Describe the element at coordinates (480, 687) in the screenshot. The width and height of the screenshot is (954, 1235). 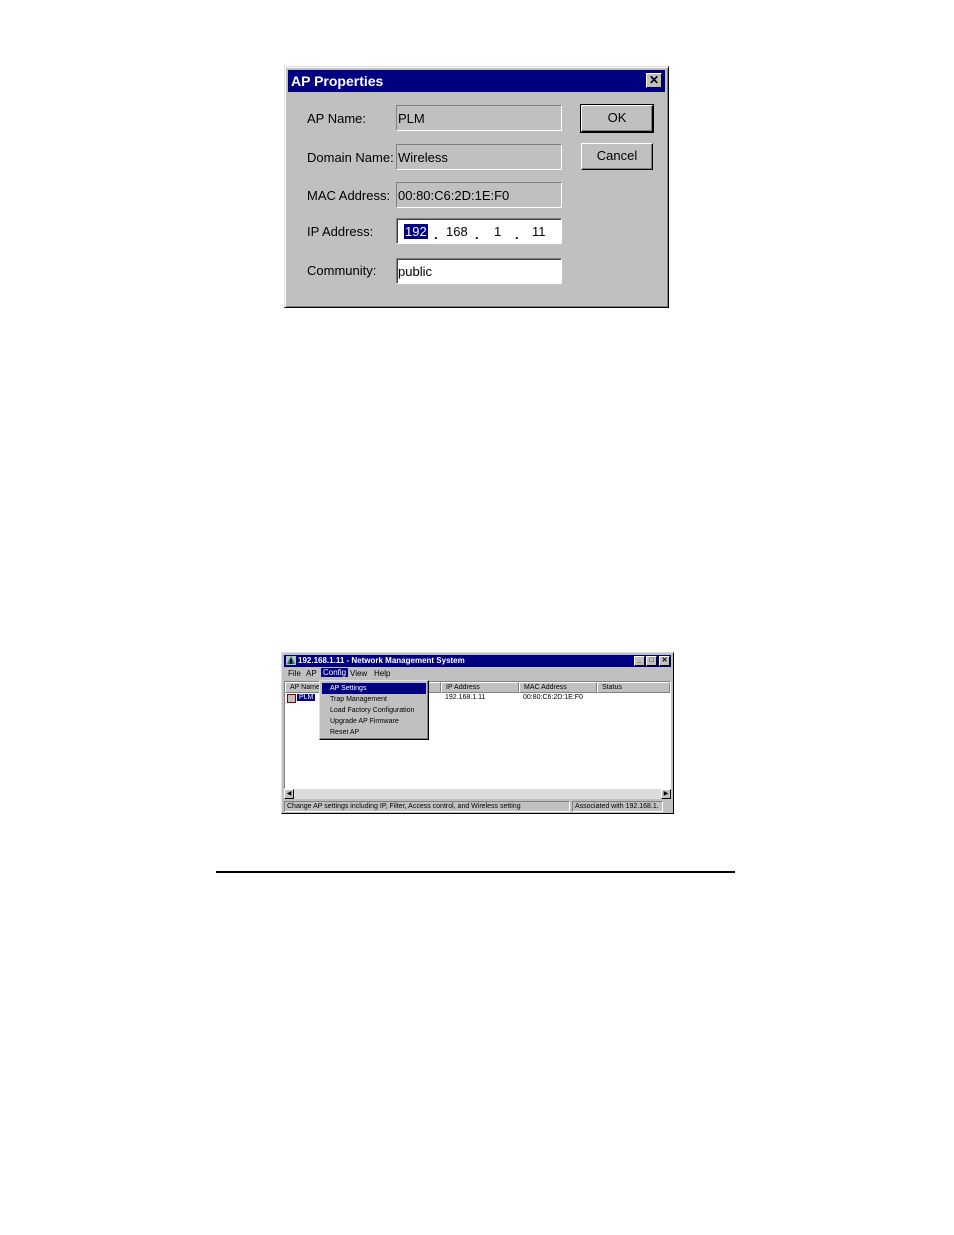
I see `column-header-ip-address: IP Address` at that location.